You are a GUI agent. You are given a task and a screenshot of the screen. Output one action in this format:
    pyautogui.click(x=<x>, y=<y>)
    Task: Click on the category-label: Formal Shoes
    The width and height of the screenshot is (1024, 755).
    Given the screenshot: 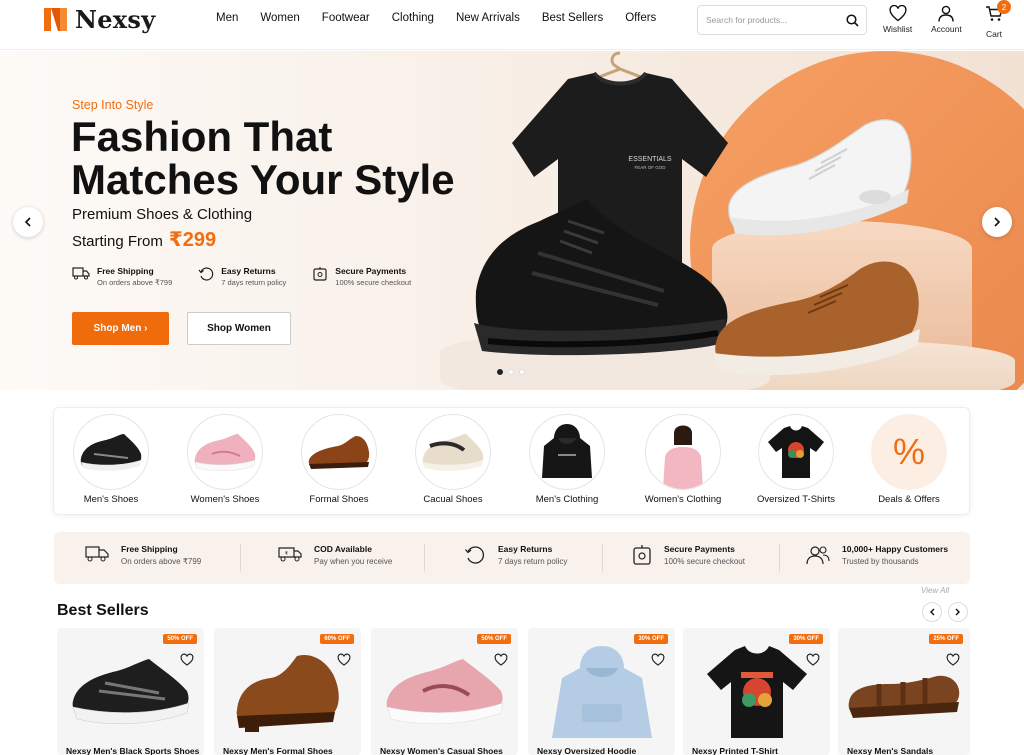 What is the action you would take?
    pyautogui.click(x=339, y=499)
    